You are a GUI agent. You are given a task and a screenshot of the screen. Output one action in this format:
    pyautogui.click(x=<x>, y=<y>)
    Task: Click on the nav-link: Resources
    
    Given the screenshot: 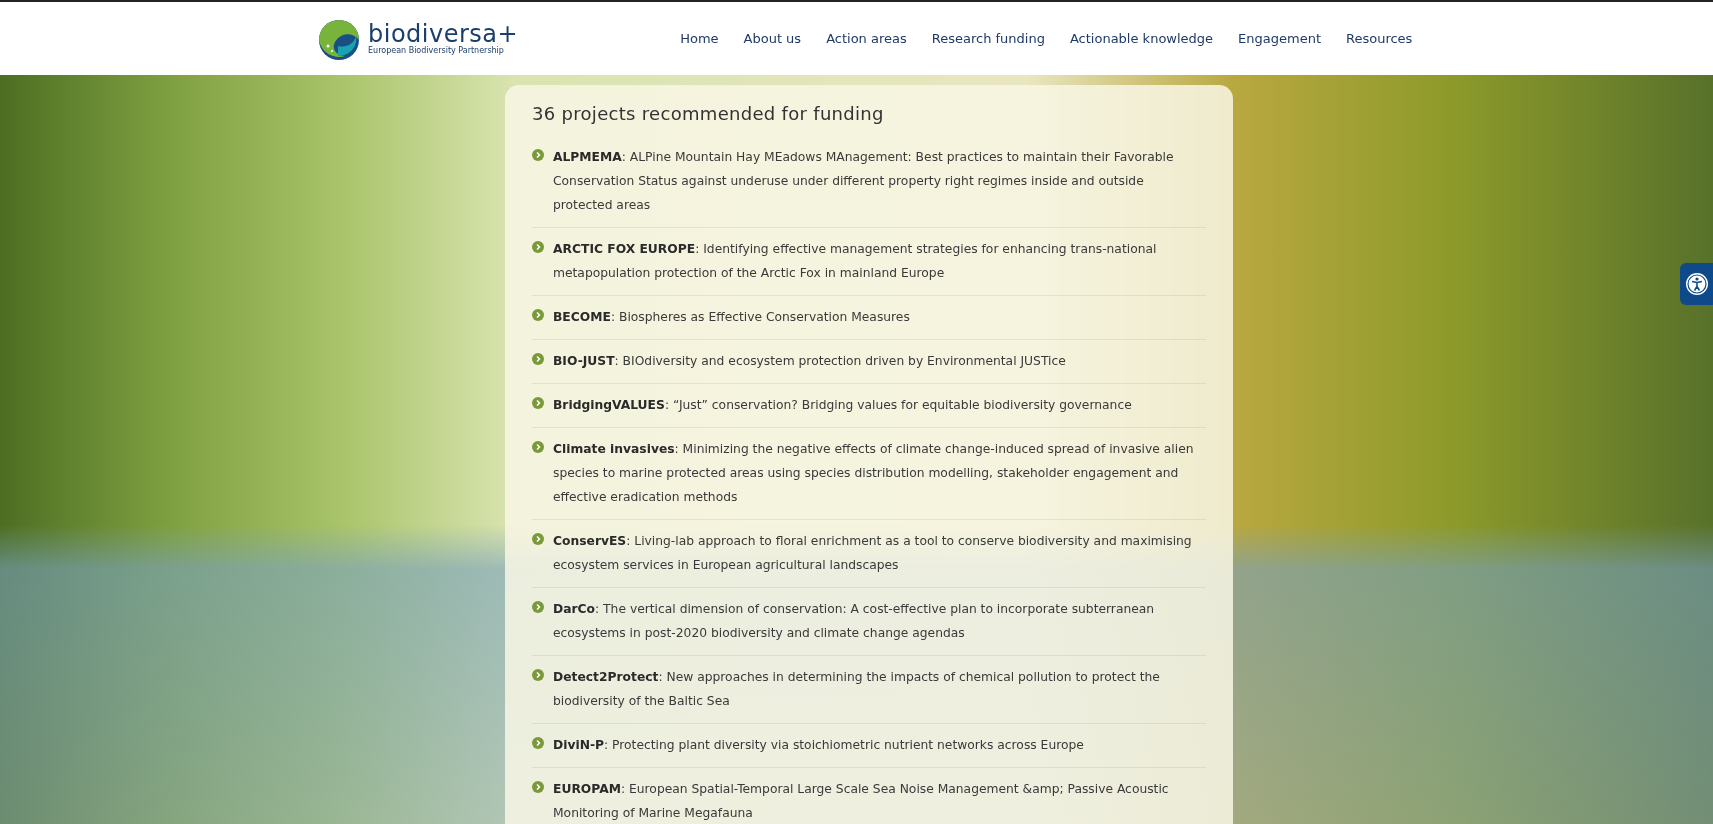 What is the action you would take?
    pyautogui.click(x=1379, y=38)
    